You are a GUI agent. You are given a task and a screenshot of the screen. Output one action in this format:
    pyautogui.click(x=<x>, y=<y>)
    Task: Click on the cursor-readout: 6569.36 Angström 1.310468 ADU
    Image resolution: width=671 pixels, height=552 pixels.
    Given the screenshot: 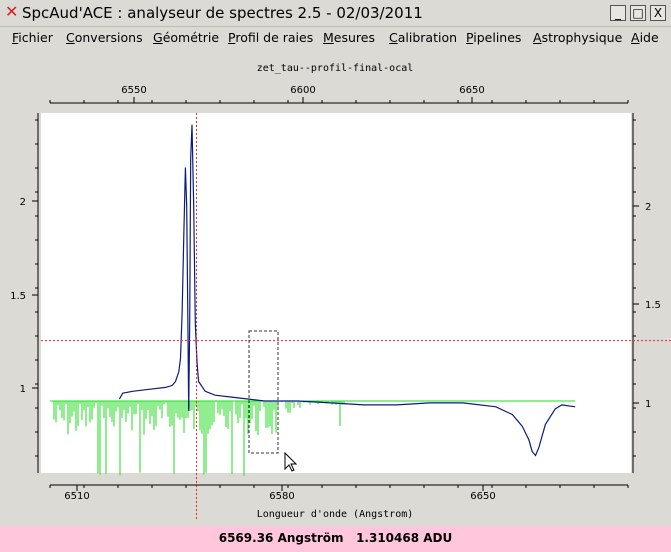 What is the action you would take?
    pyautogui.click(x=335, y=538)
    